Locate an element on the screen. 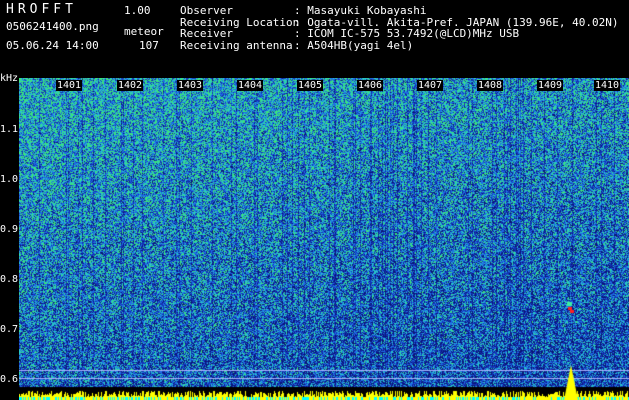  info-row: Receiving antenna: A504HB(yagi 4el) is located at coordinates (399, 45).